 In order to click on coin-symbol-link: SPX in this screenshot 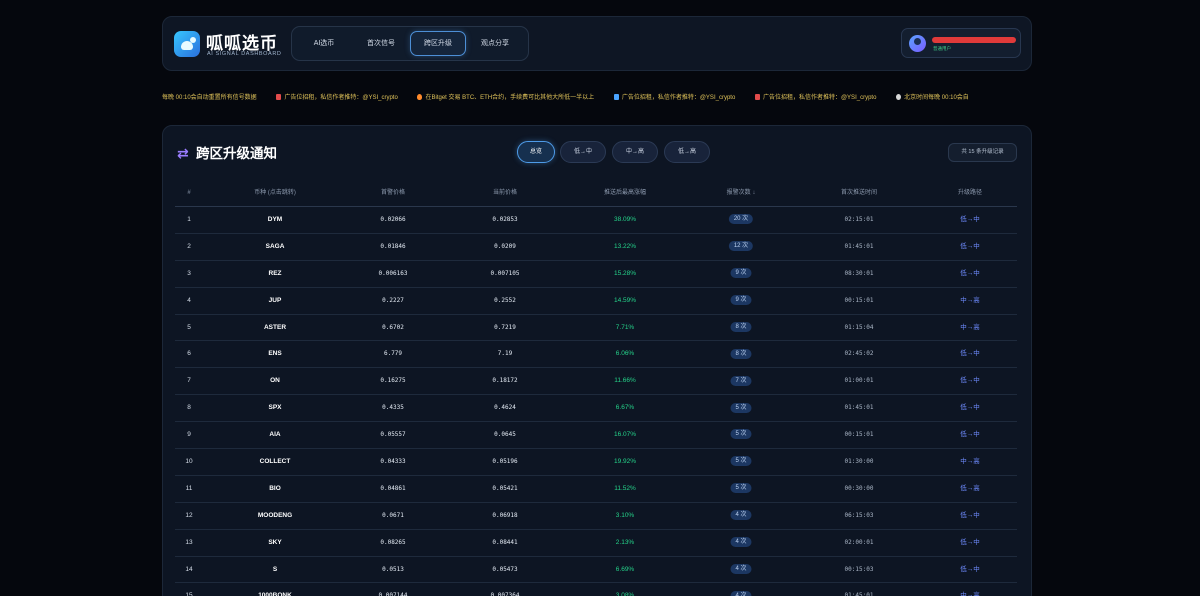, I will do `click(274, 408)`.